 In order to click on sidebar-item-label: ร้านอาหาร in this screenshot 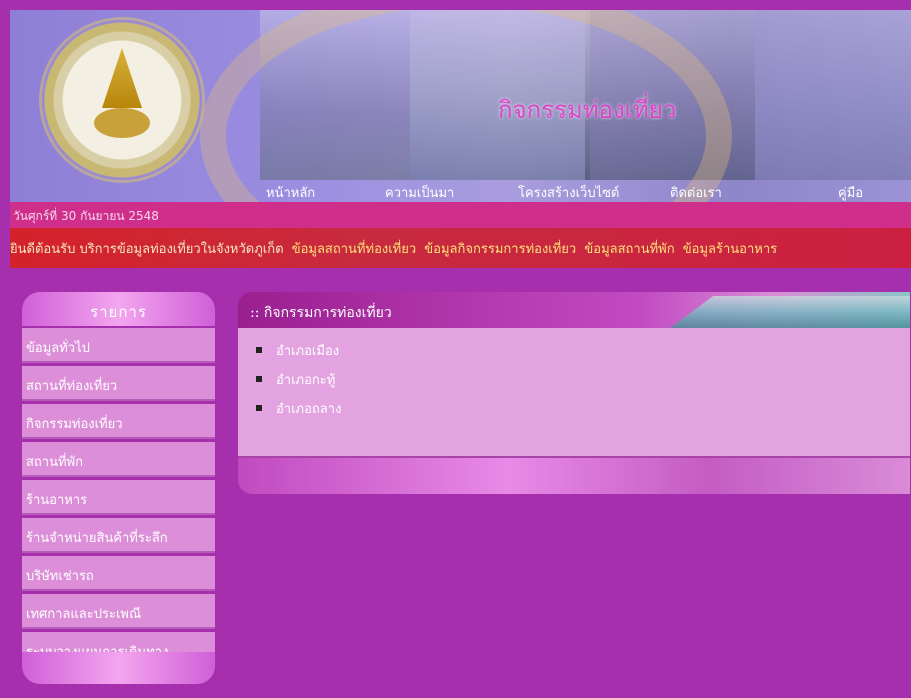, I will do `click(57, 500)`.